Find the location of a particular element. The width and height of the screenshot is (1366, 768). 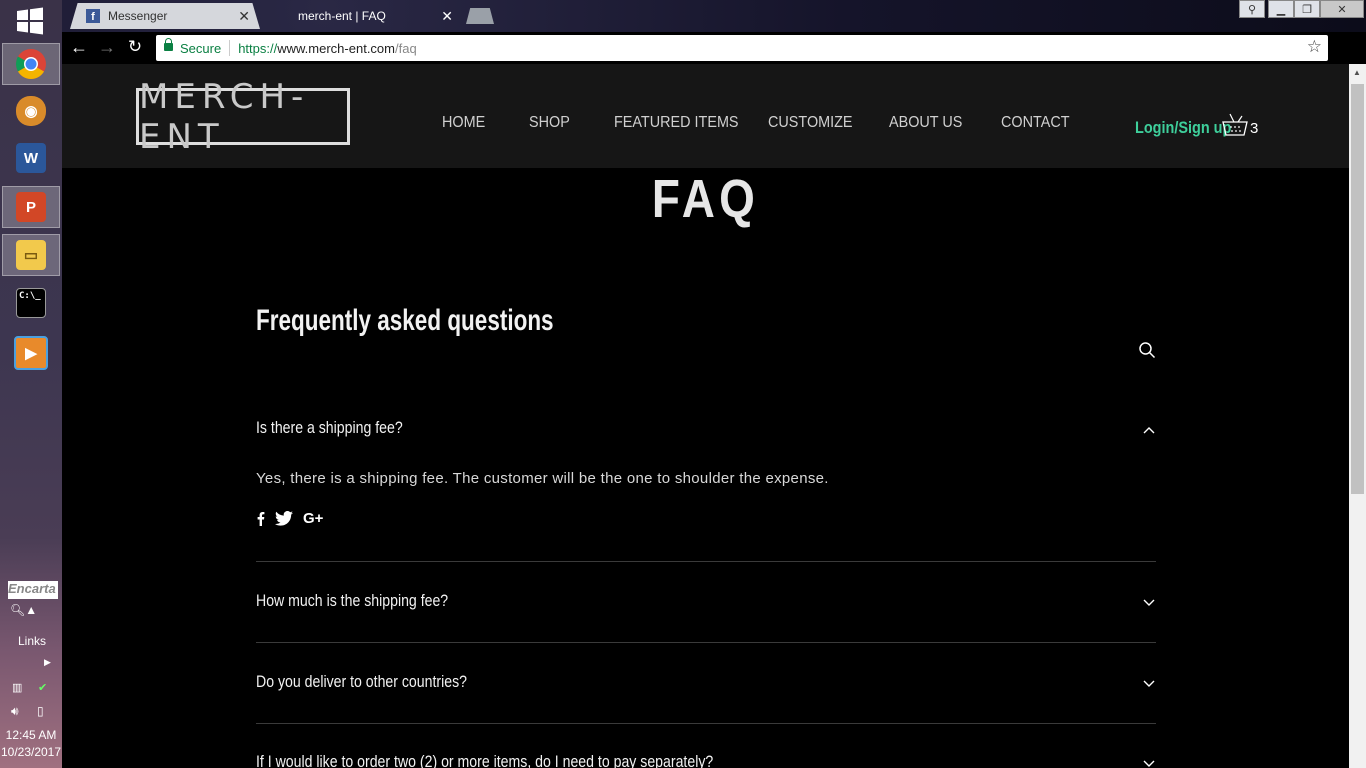

file-explorer-icon: ▭ is located at coordinates (31, 255).